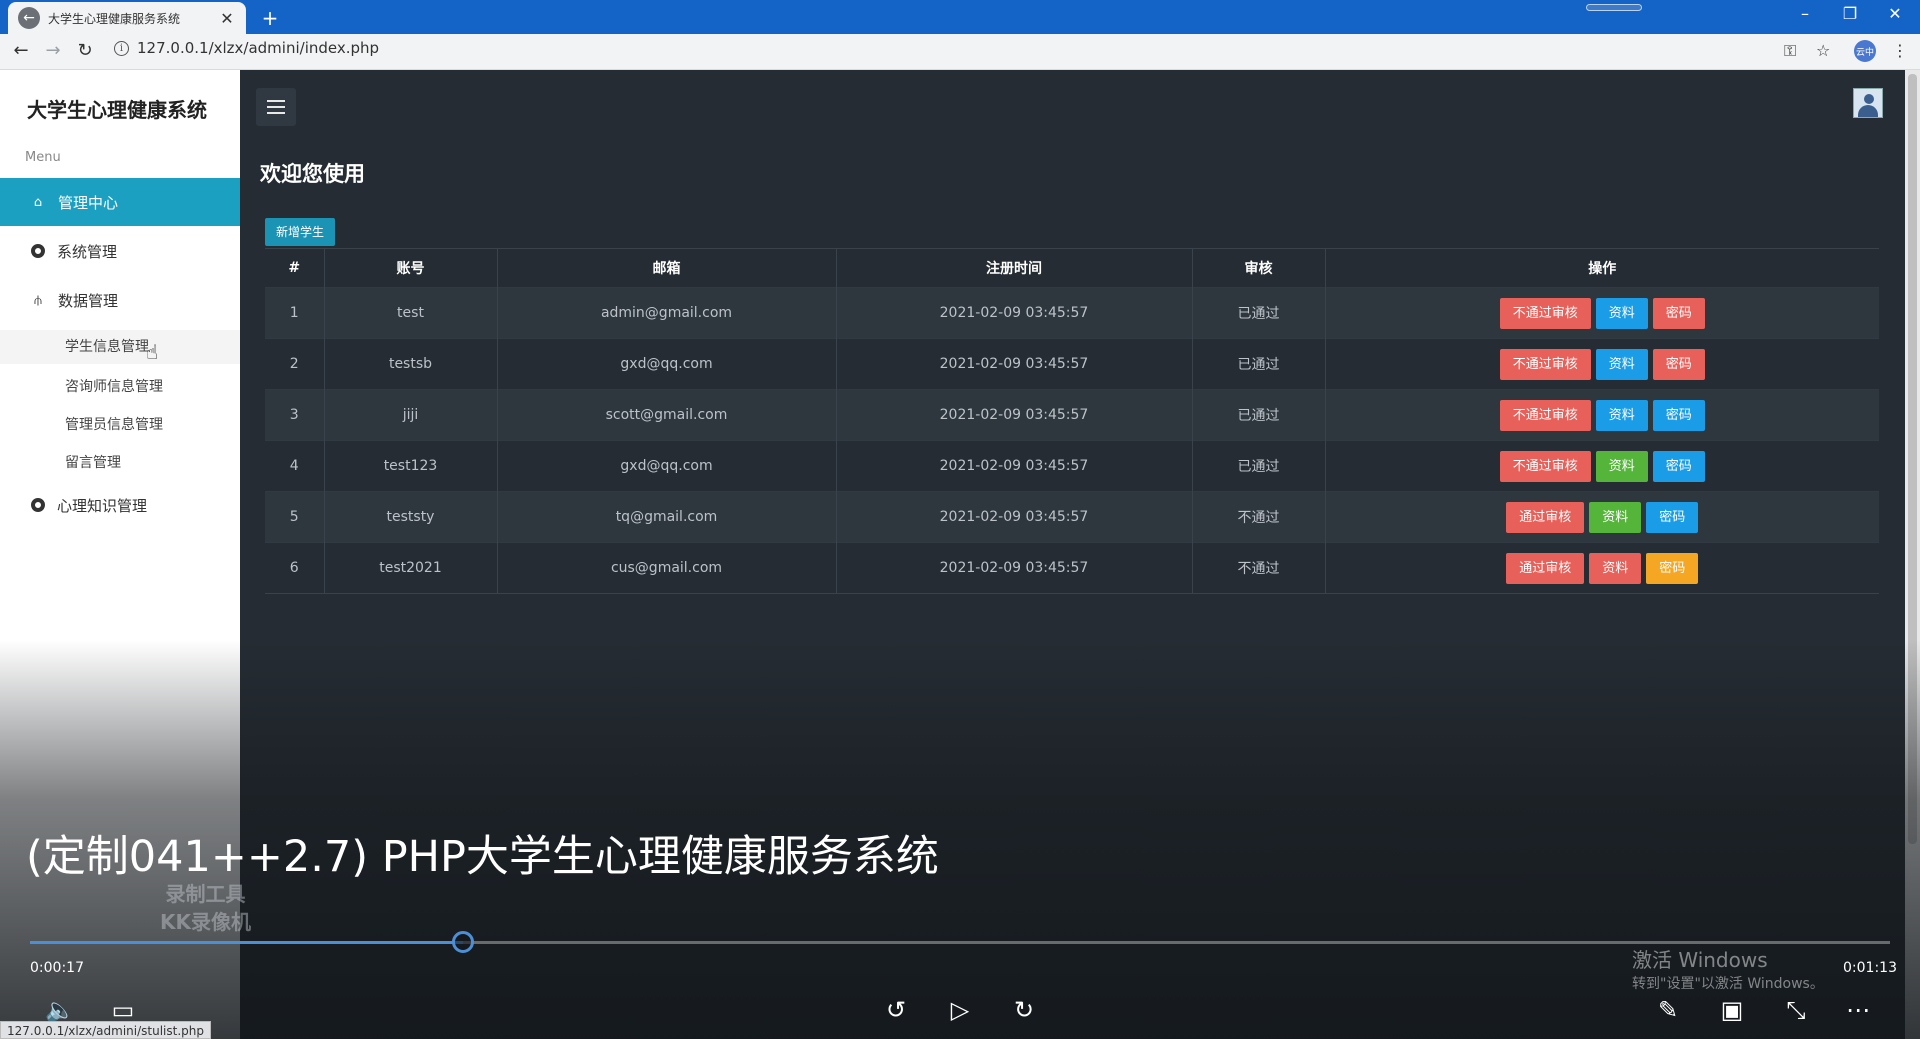 This screenshot has height=1039, width=1920. I want to click on sidebar-subitem-counselors: 咨询师信息管理, so click(114, 386).